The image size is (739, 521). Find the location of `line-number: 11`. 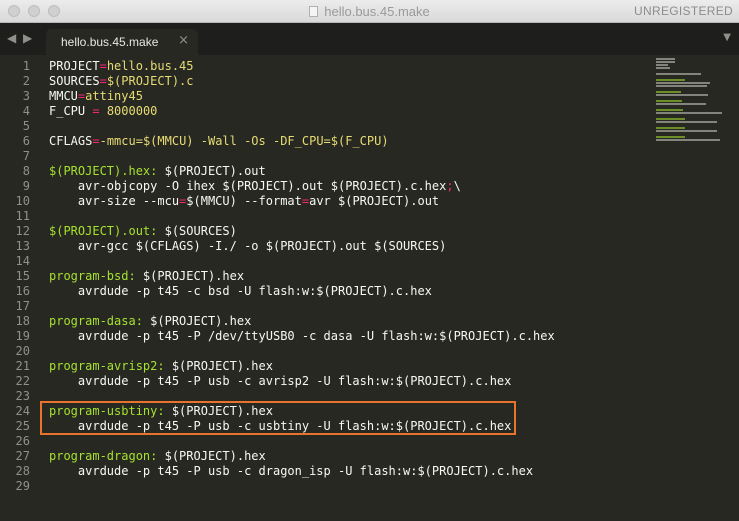

line-number: 11 is located at coordinates (22, 216).